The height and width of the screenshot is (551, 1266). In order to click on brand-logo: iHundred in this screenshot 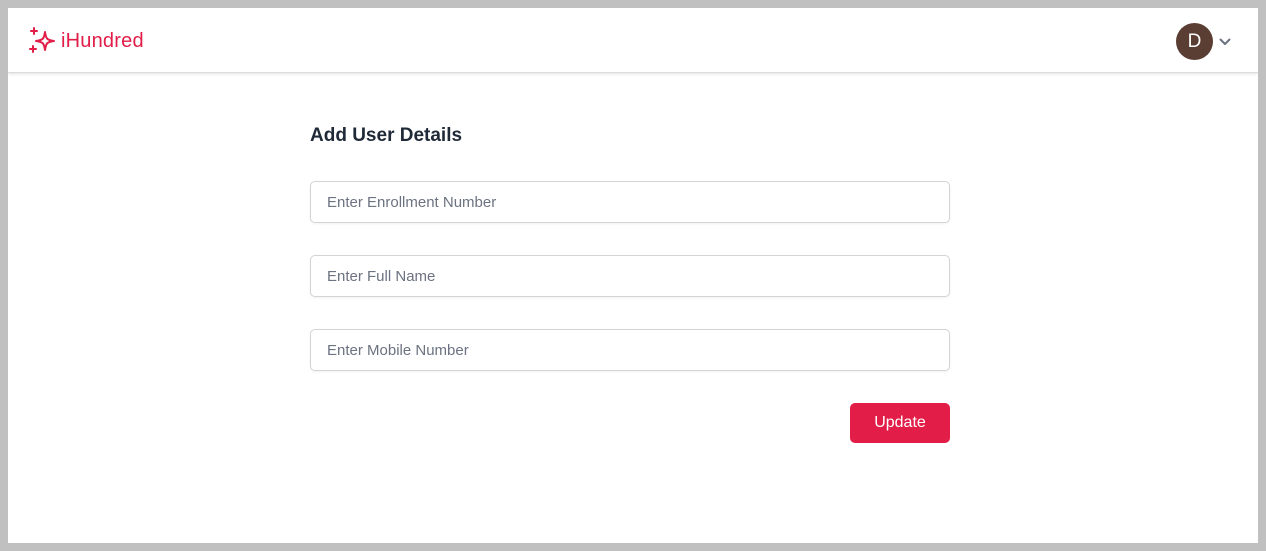, I will do `click(86, 41)`.